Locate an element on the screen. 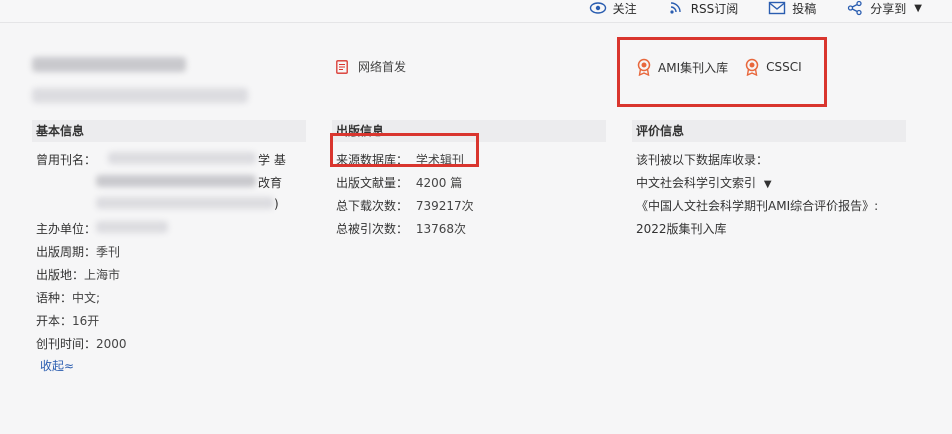 The image size is (952, 434). articles-row: 出版文献量： 4200 篇 is located at coordinates (399, 182).